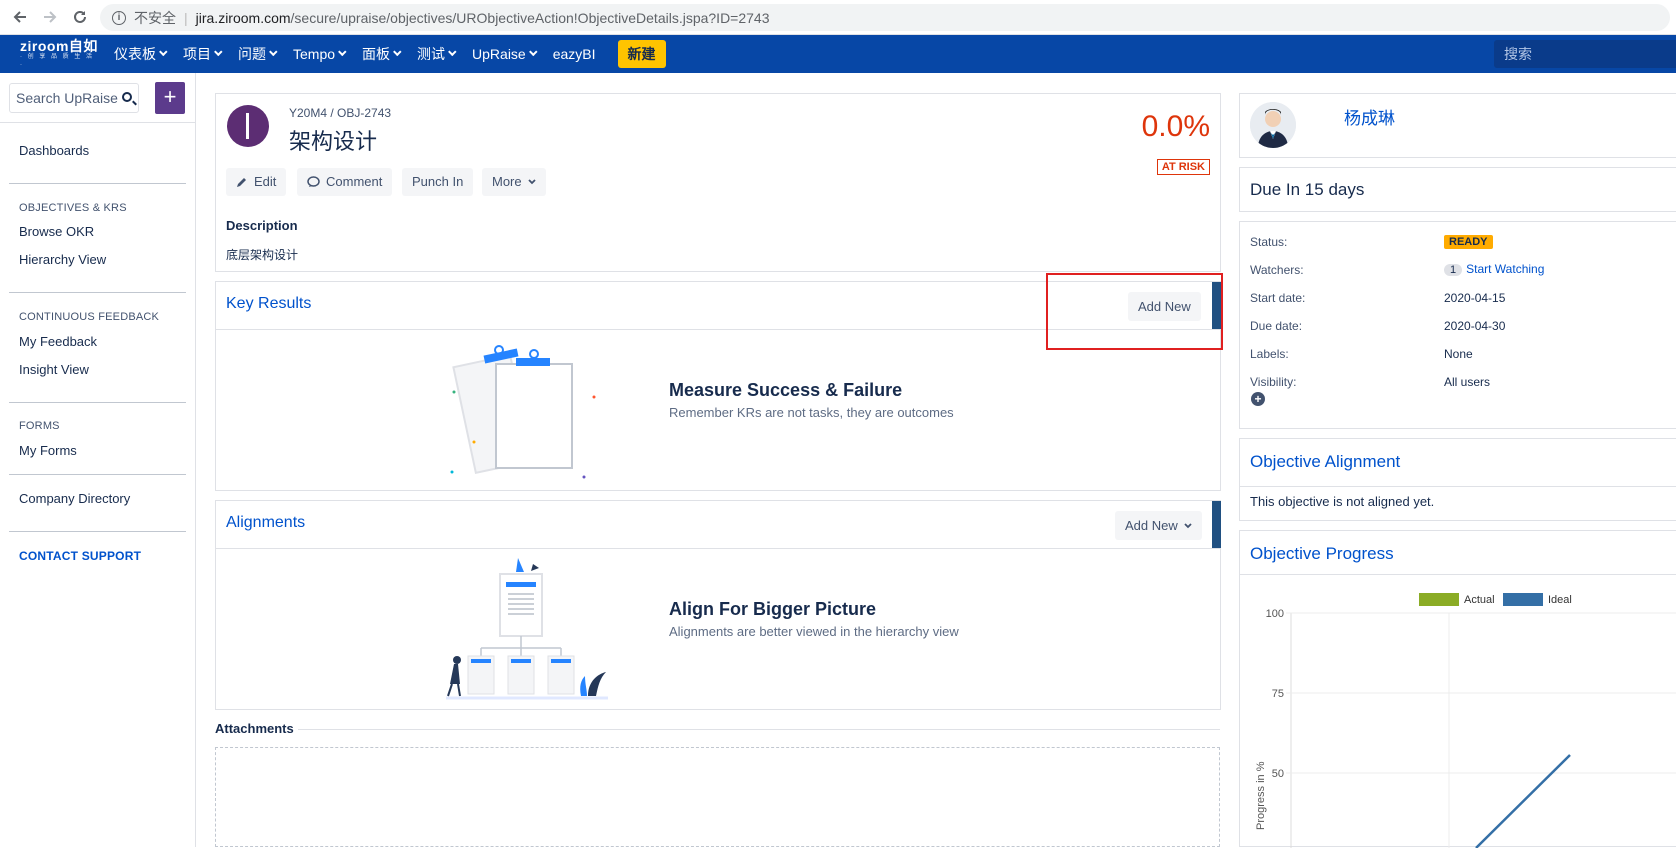 Image resolution: width=1676 pixels, height=848 pixels. I want to click on avatar, so click(1273, 125).